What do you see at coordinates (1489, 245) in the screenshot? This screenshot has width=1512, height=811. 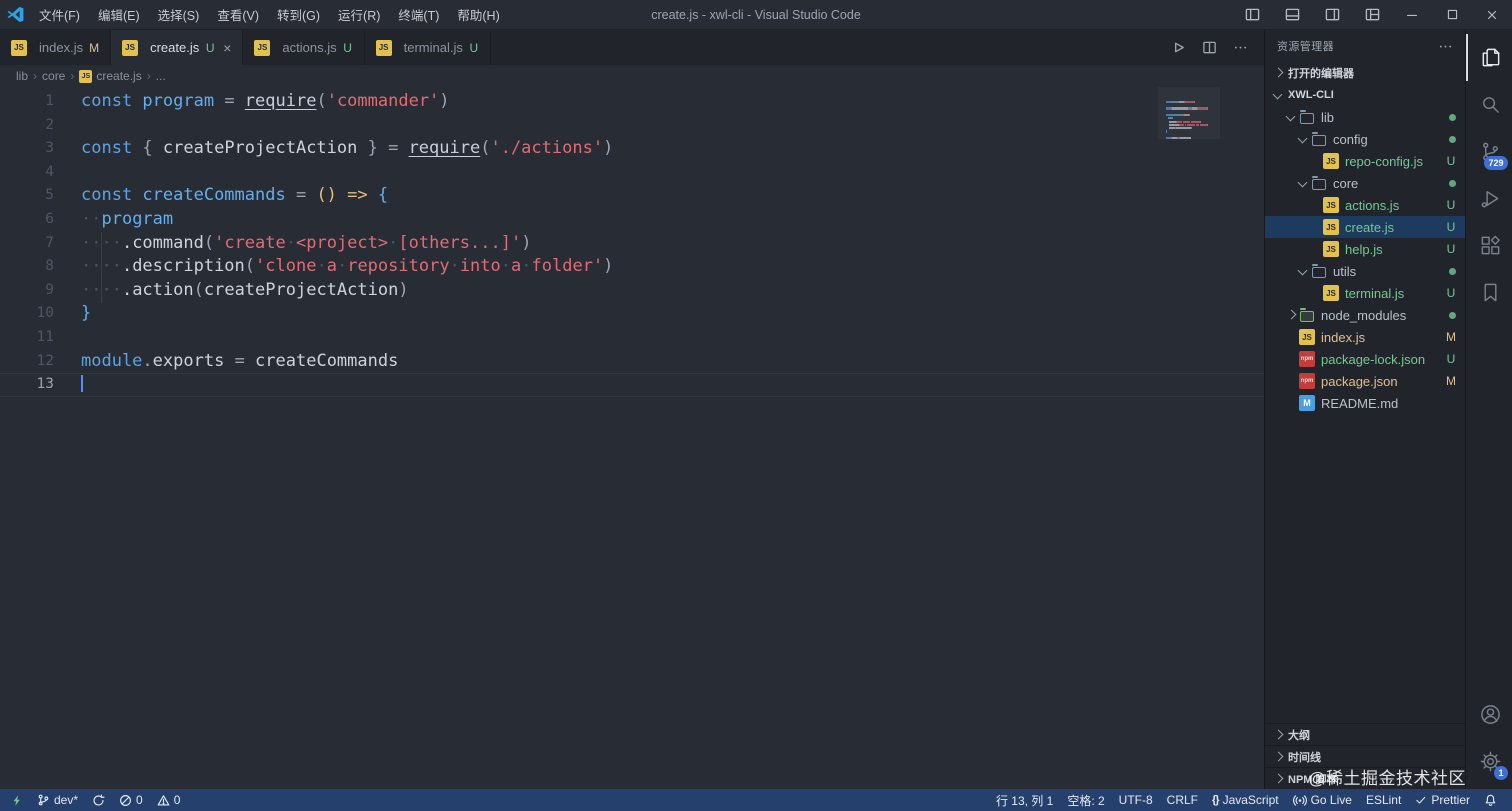 I see `extensions-button` at bounding box center [1489, 245].